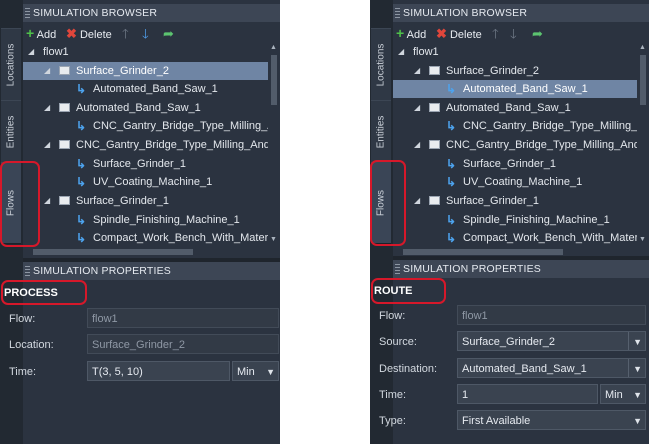 This screenshot has height=444, width=649. Describe the element at coordinates (71, 33) in the screenshot. I see `delete-x-icon: ✖` at that location.